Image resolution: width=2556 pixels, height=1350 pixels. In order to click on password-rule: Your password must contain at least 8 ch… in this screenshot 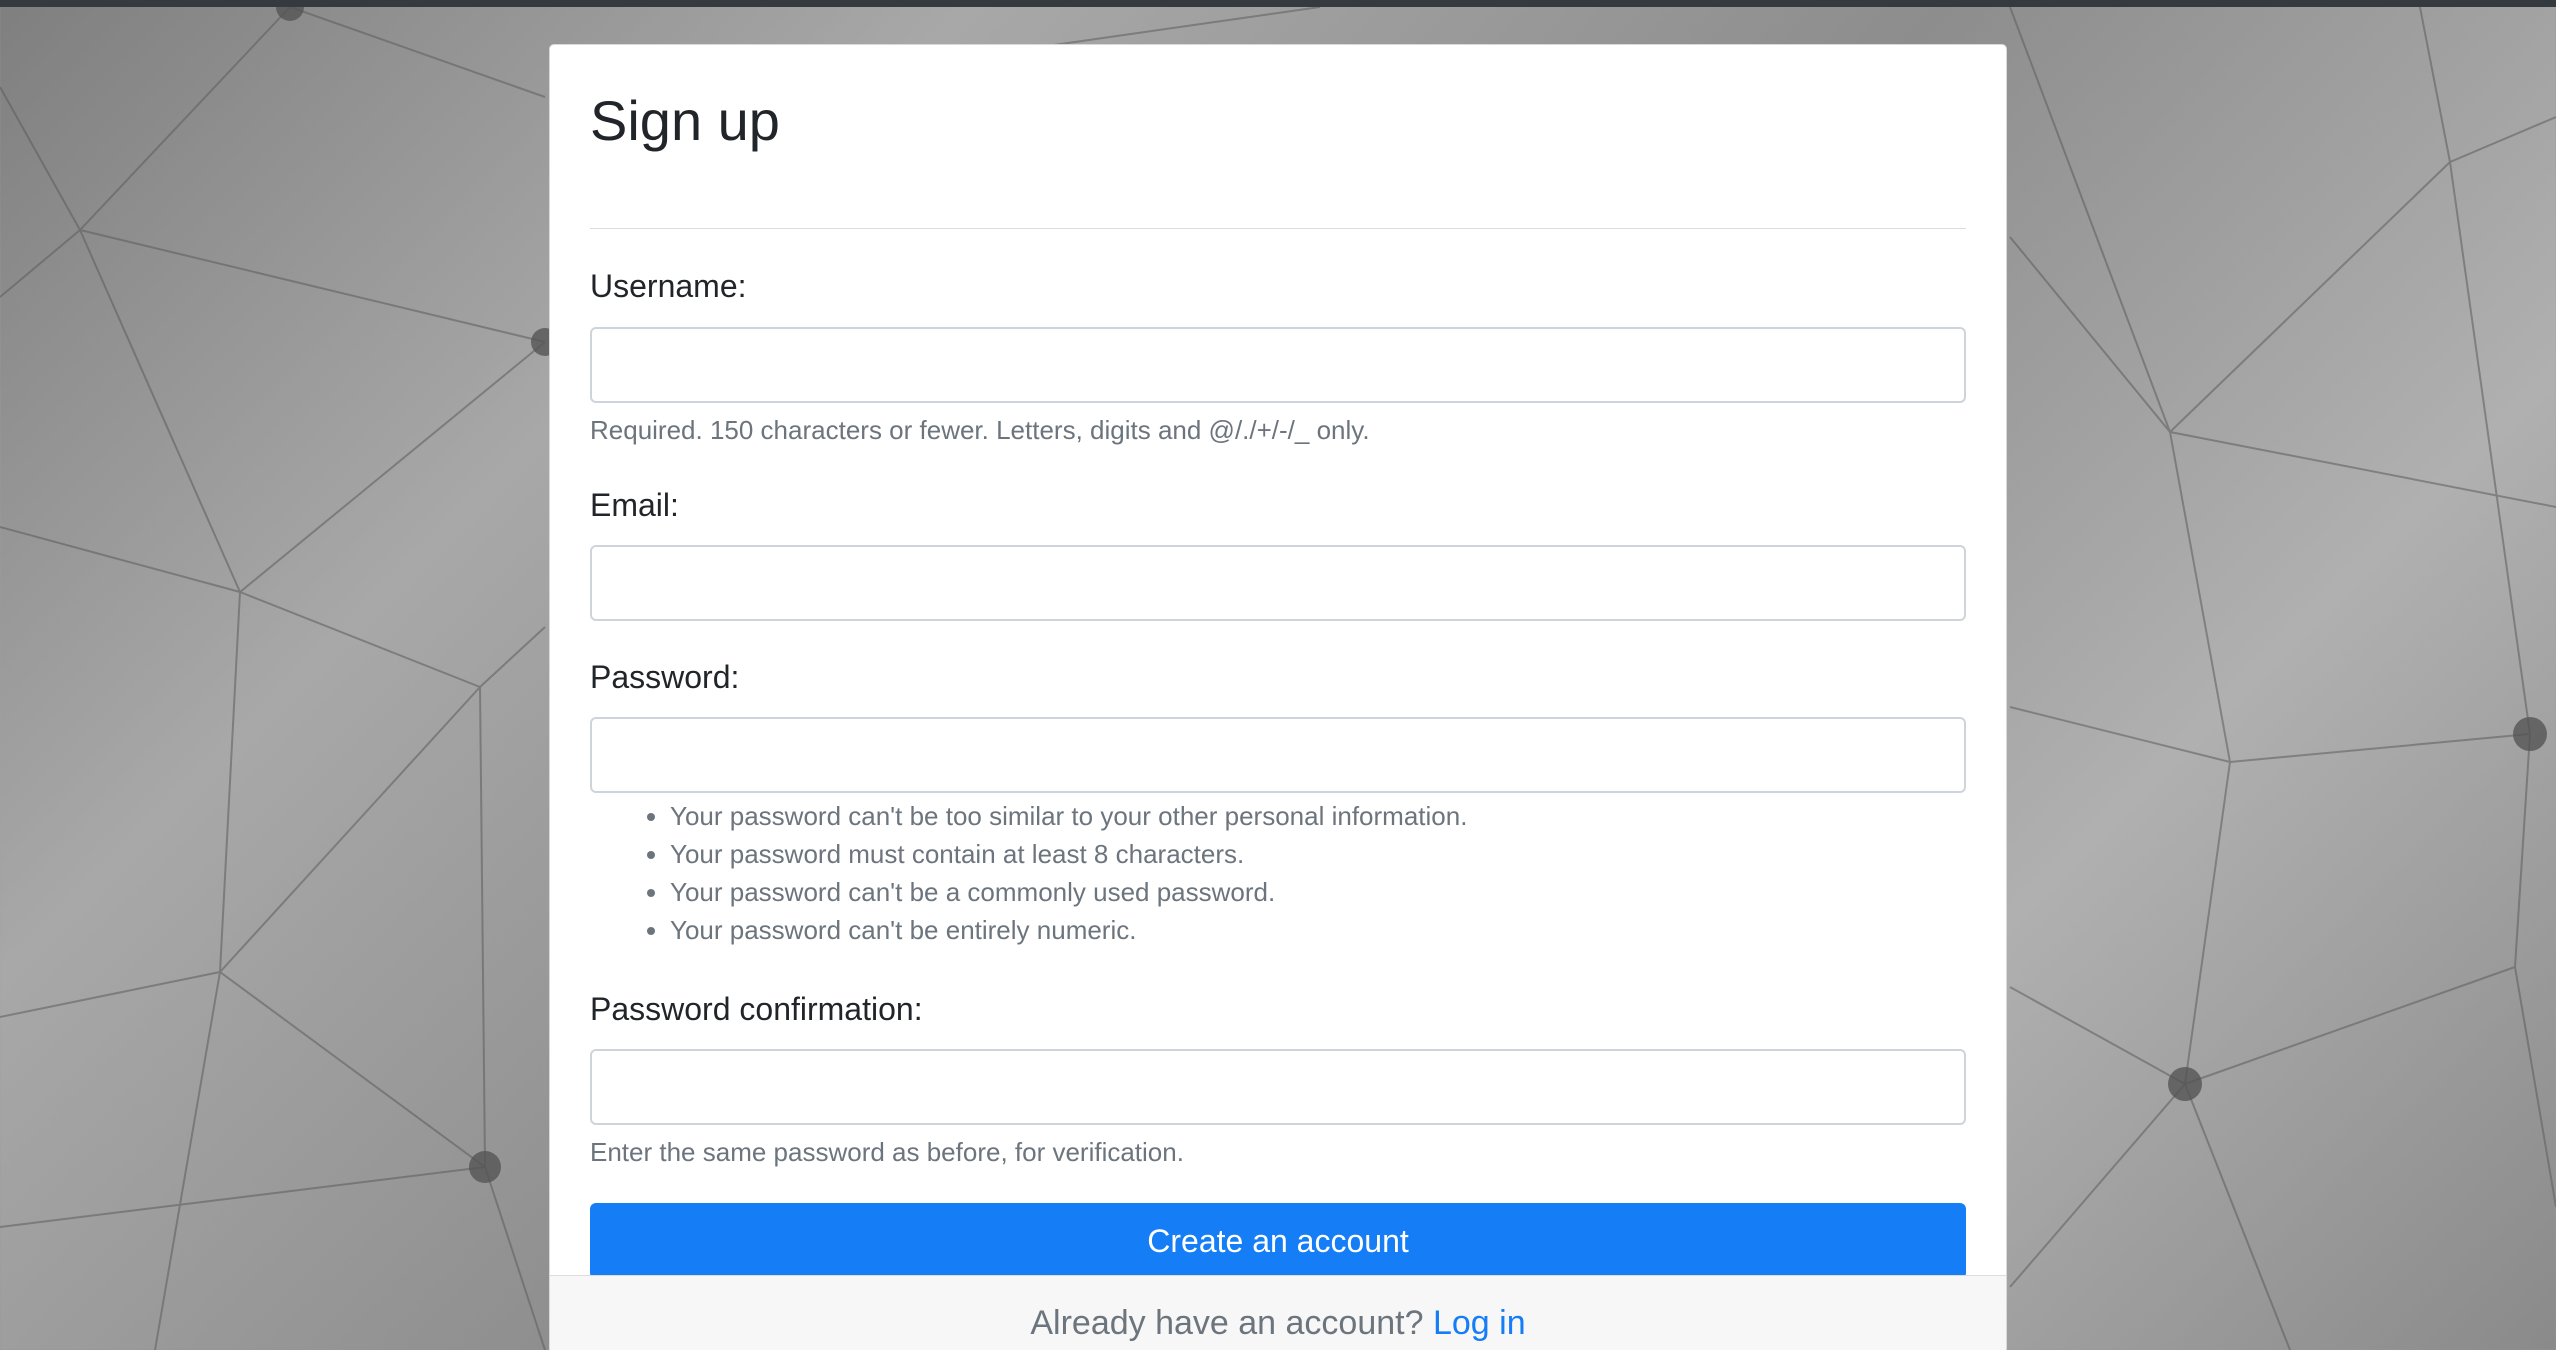, I will do `click(1068, 854)`.